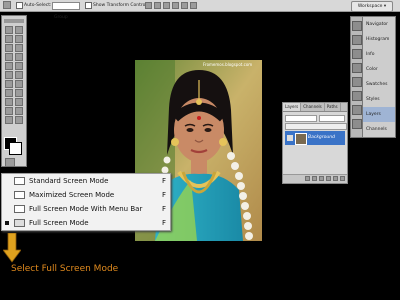 The height and width of the screenshot is (300, 400). I want to click on lock-options, so click(316, 126).